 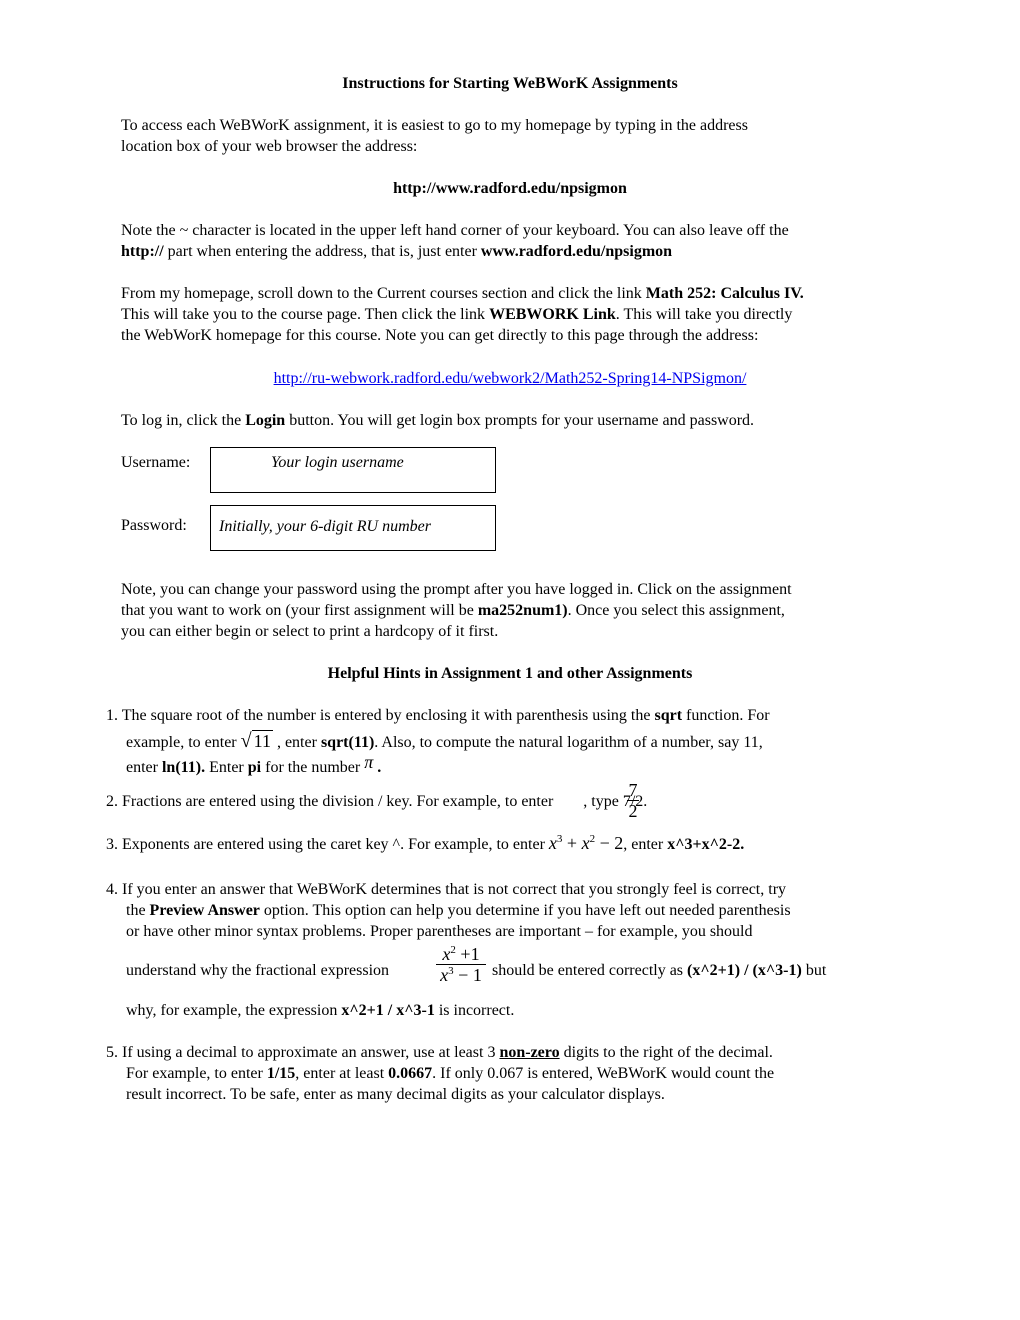 I want to click on rational-denominator: x3 − 1, so click(x=461, y=975).